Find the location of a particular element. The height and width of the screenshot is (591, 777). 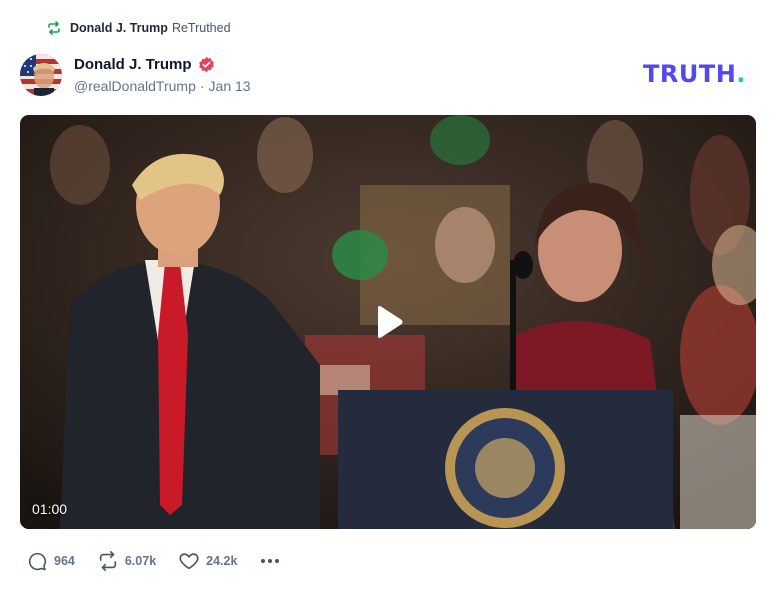

like-count: 24.2k is located at coordinates (222, 561).